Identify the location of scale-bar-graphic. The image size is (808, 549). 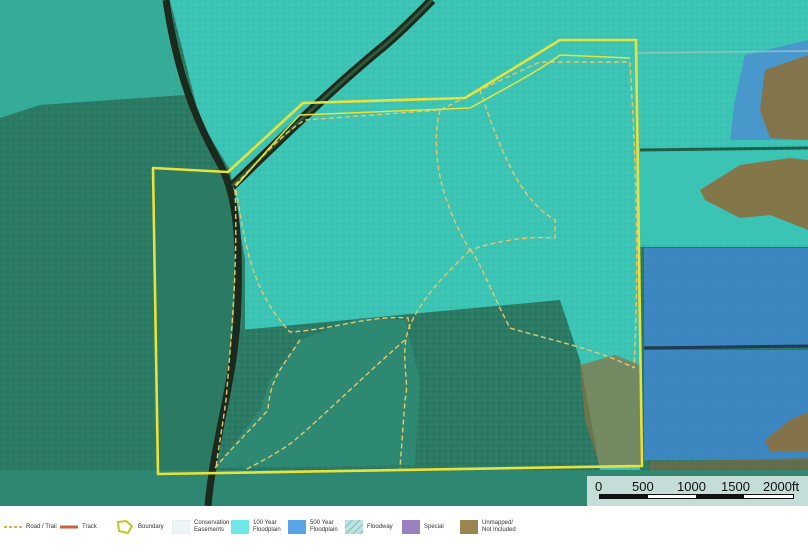
(696, 496).